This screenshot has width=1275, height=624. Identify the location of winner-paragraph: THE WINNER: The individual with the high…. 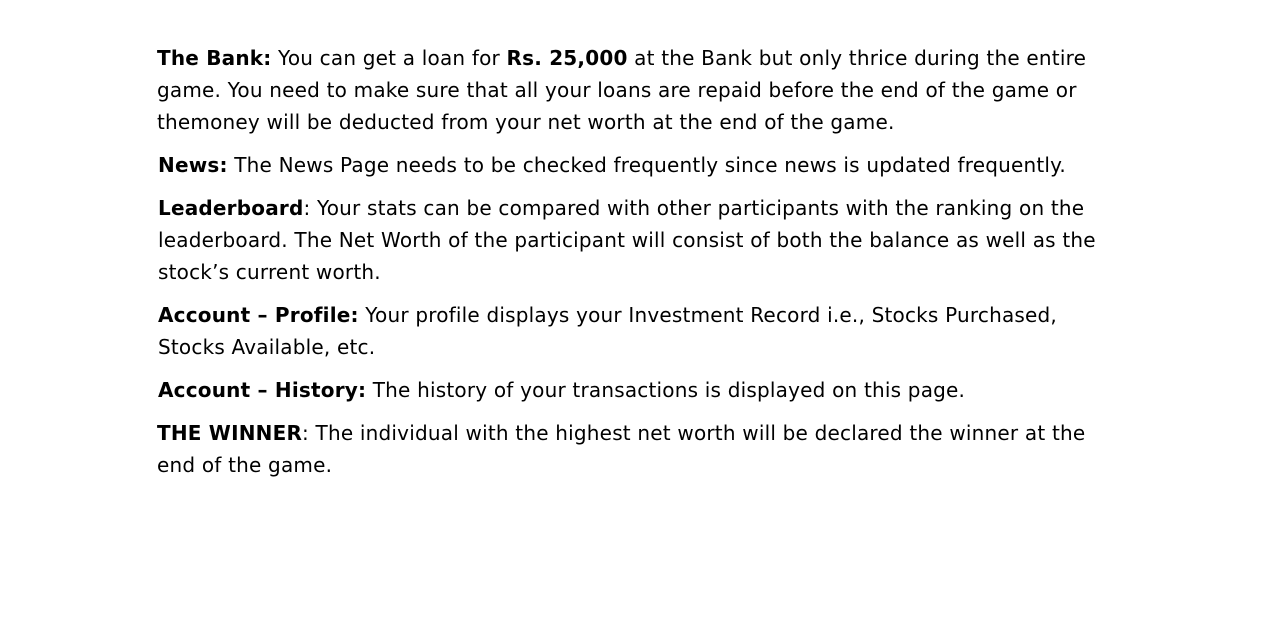
(642, 449).